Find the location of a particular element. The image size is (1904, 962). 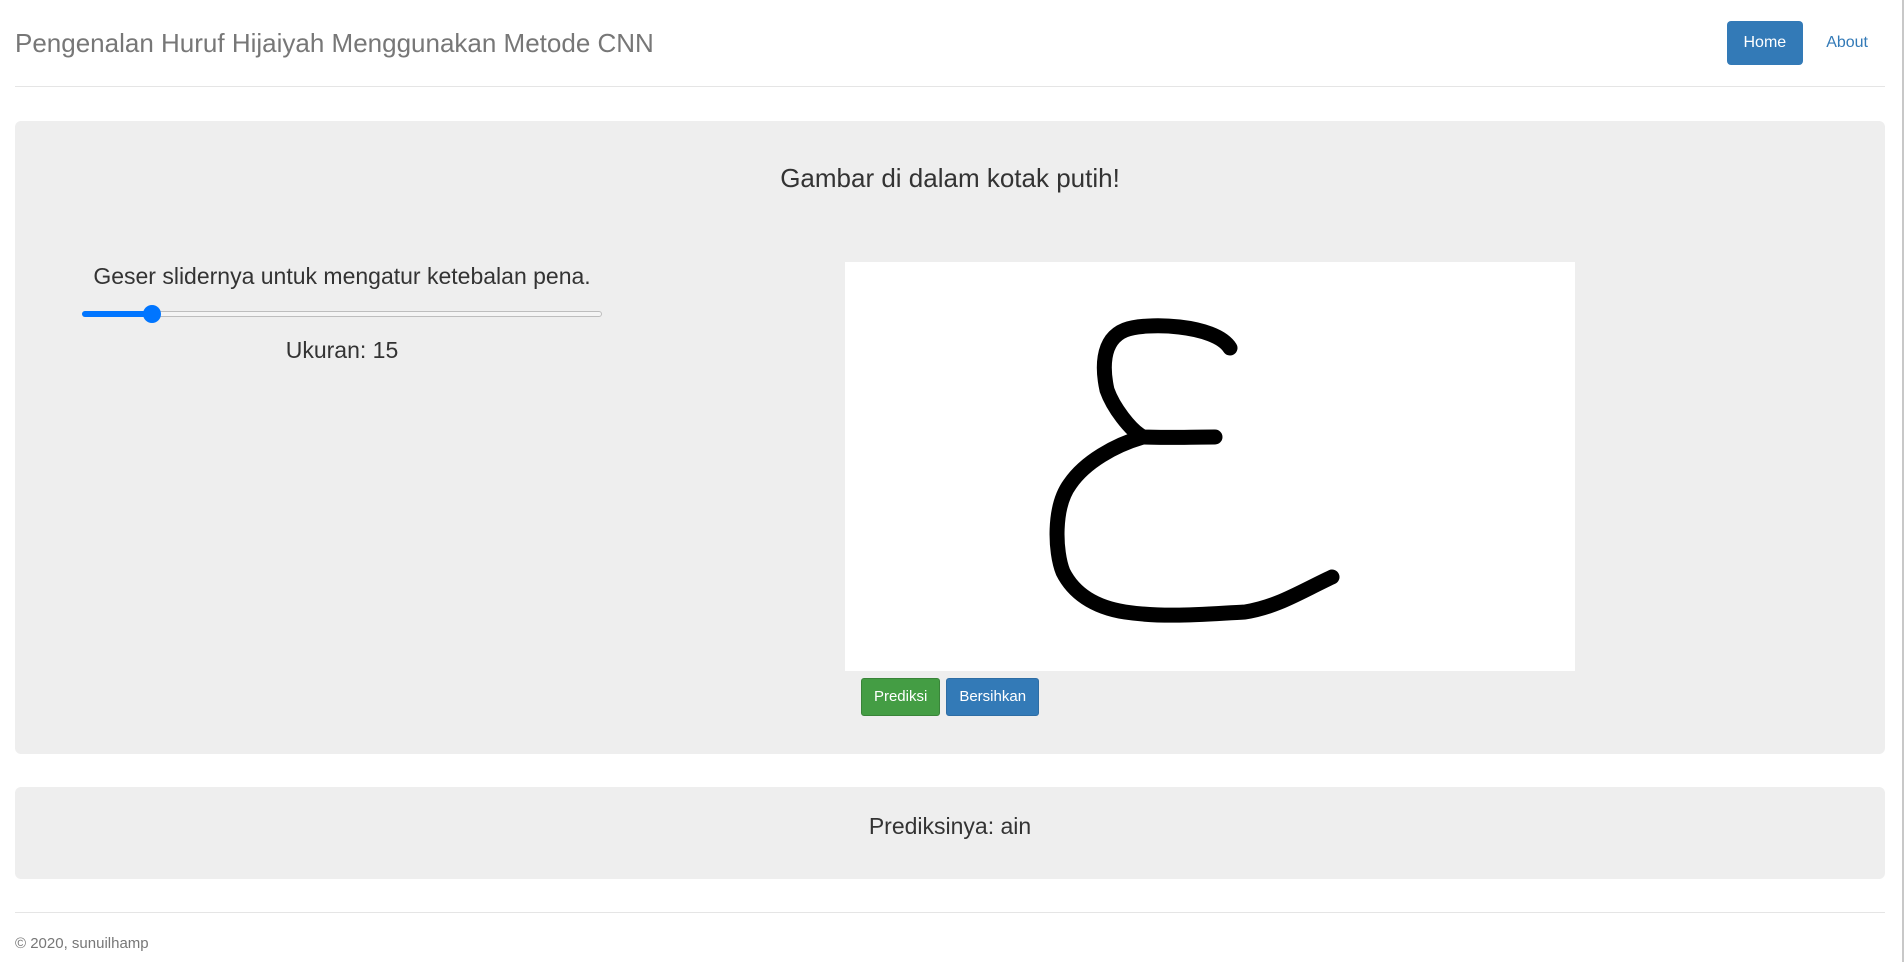

copyright-text: © 2020, sunuilhamp is located at coordinates (82, 943).